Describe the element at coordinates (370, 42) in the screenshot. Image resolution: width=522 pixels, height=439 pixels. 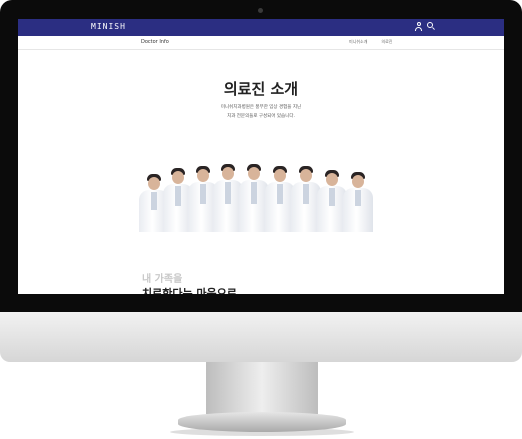
I see `sub-nav-links: 미니쉬소개 의료진` at that location.